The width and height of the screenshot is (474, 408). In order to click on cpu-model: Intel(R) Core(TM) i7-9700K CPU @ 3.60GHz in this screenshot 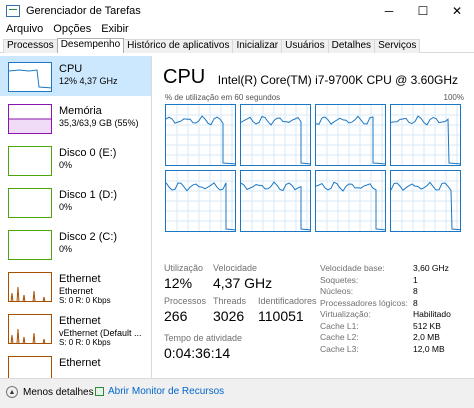, I will do `click(337, 80)`.